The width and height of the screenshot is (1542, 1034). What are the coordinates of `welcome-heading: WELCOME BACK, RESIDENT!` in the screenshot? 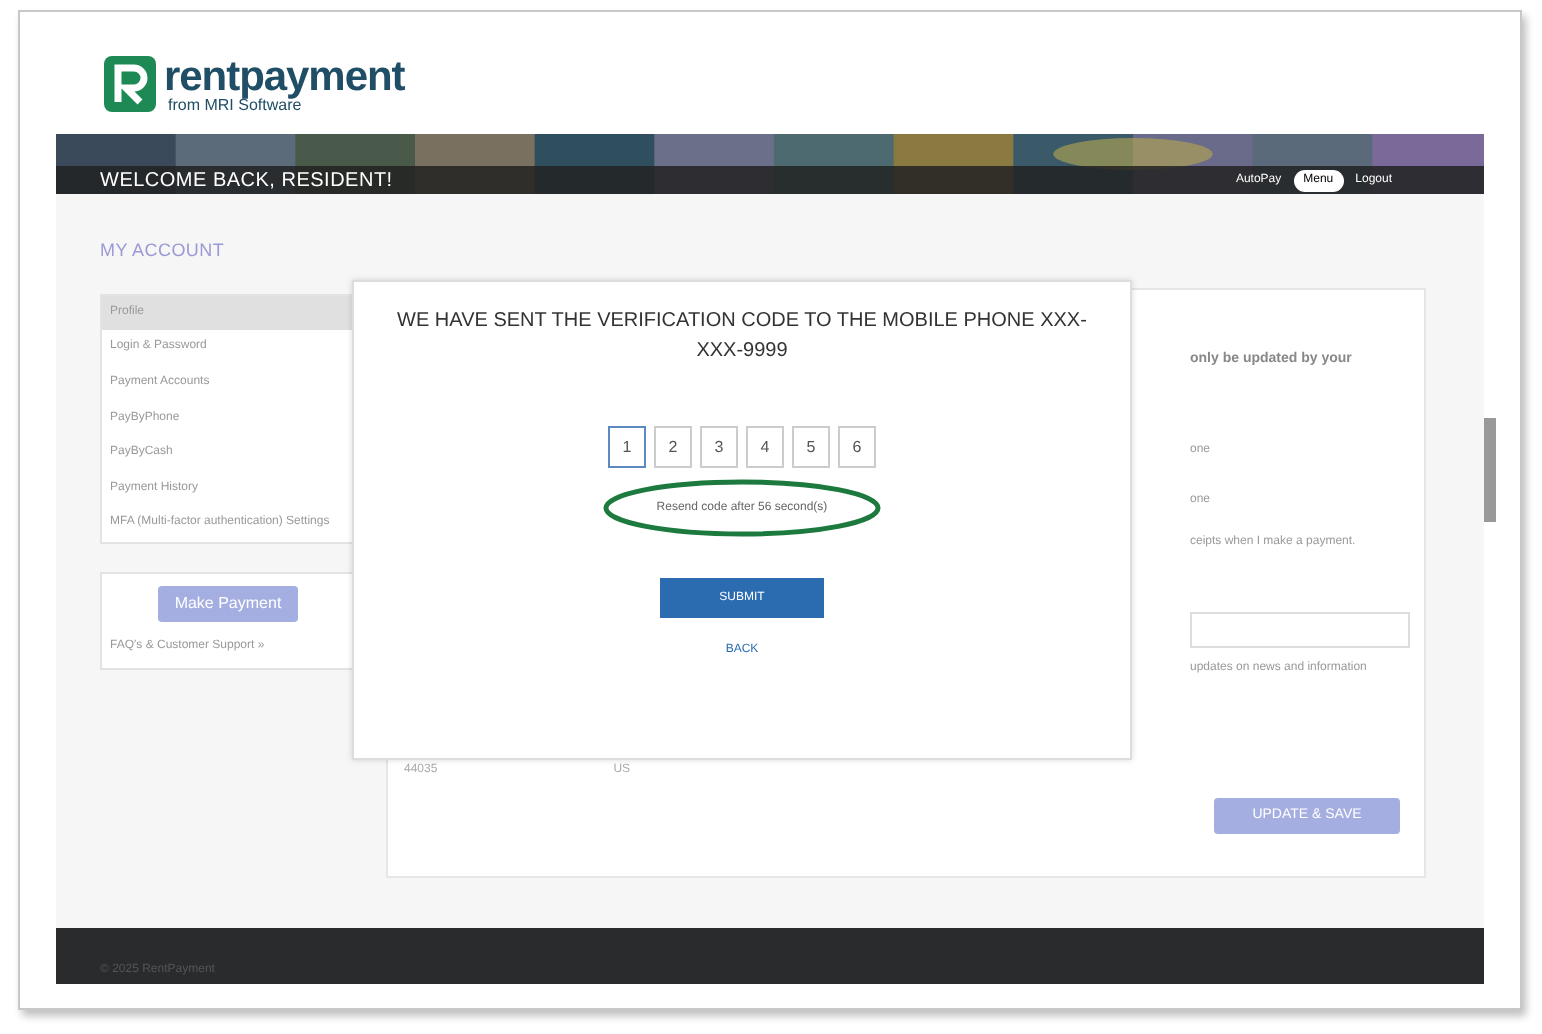 It's located at (246, 181).